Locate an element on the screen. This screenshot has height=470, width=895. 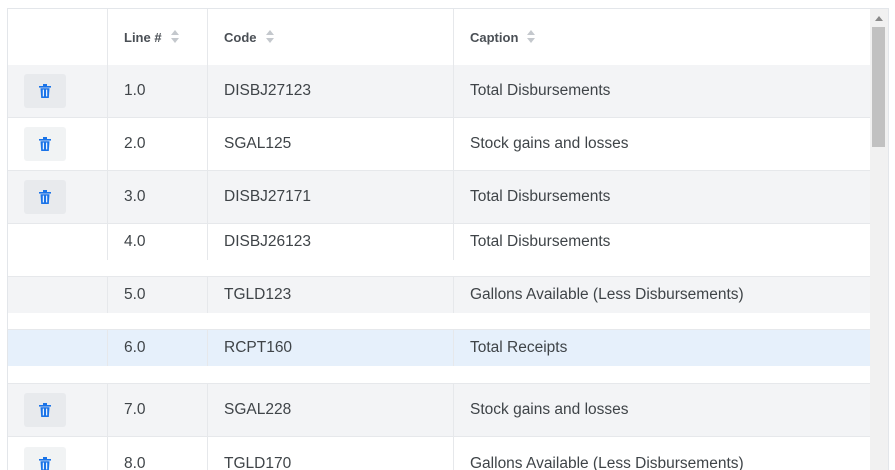
code-cell: SGAL125 is located at coordinates (330, 144).